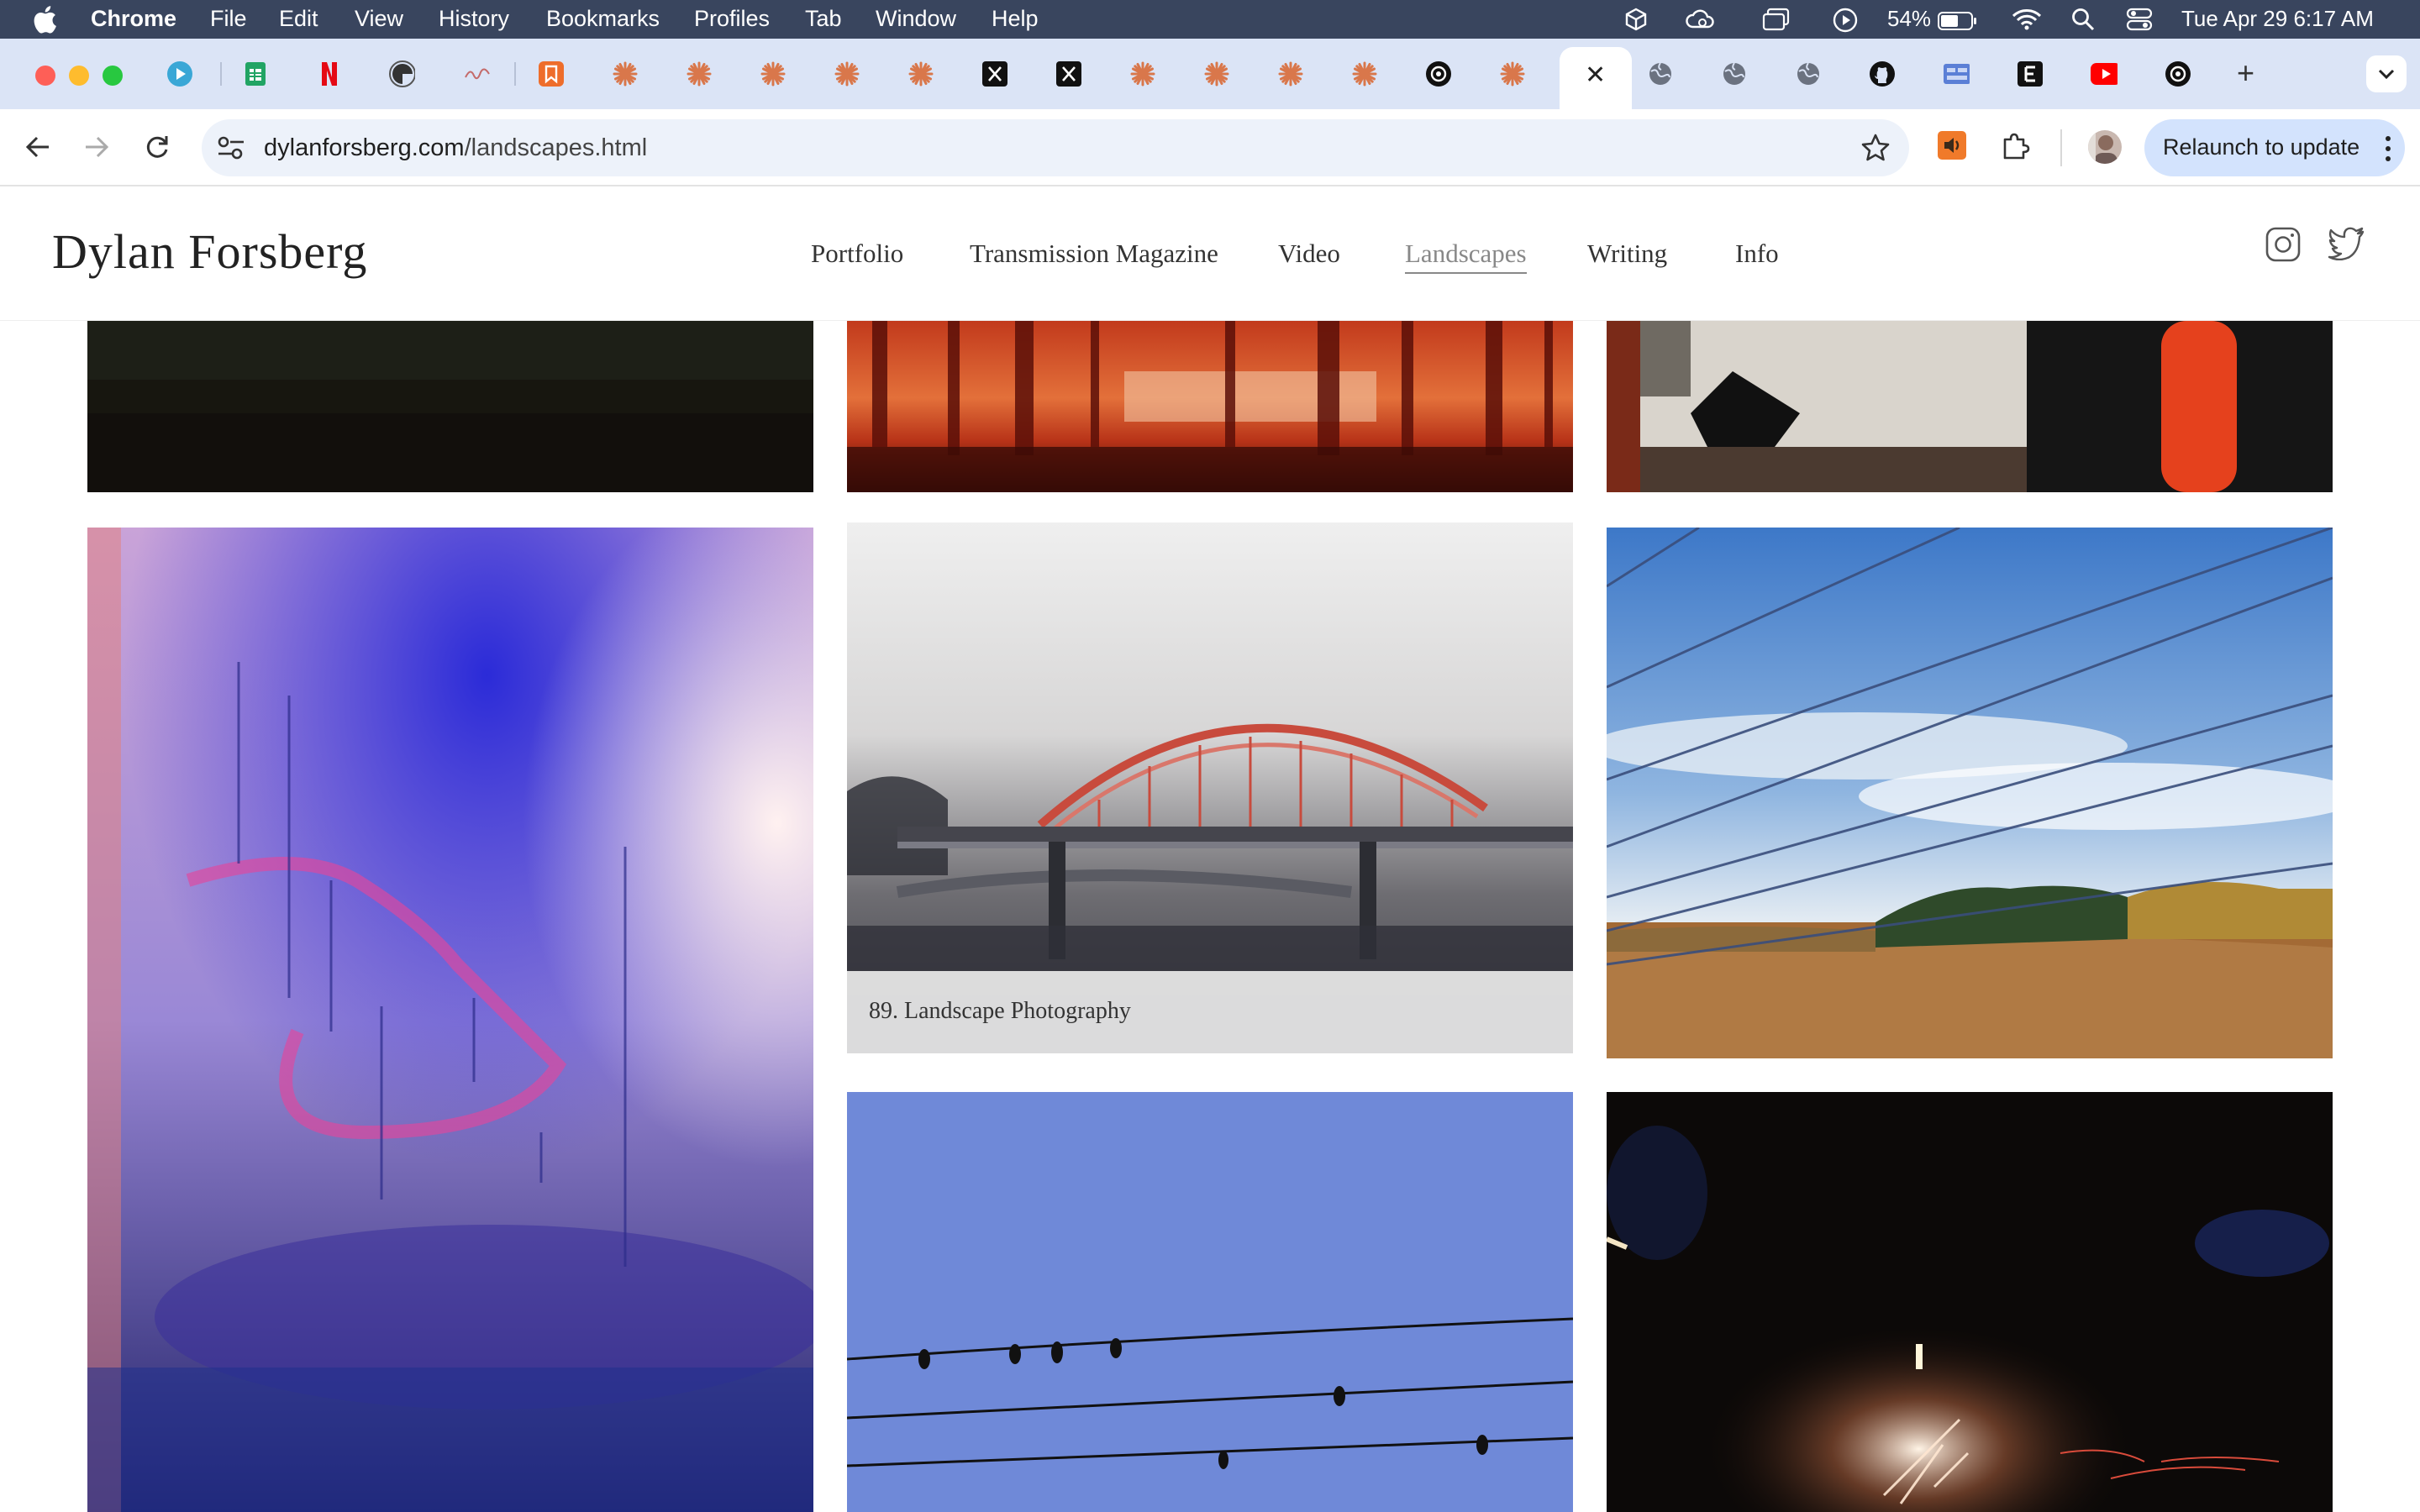 This screenshot has height=1512, width=2420. I want to click on nav-info: Info, so click(1757, 254).